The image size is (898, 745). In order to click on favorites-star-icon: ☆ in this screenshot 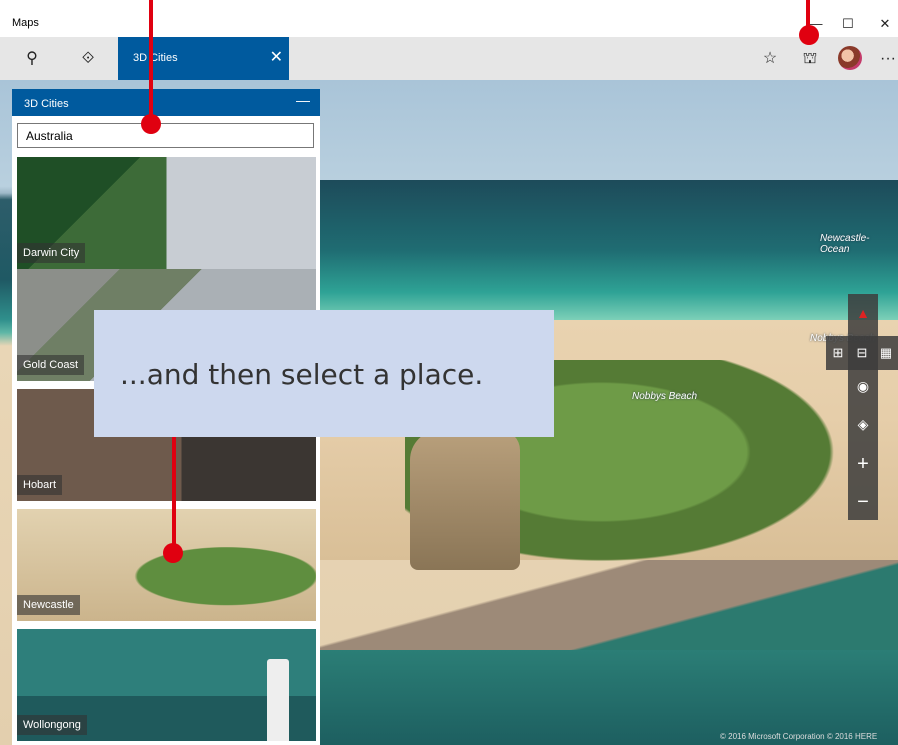, I will do `click(770, 58)`.